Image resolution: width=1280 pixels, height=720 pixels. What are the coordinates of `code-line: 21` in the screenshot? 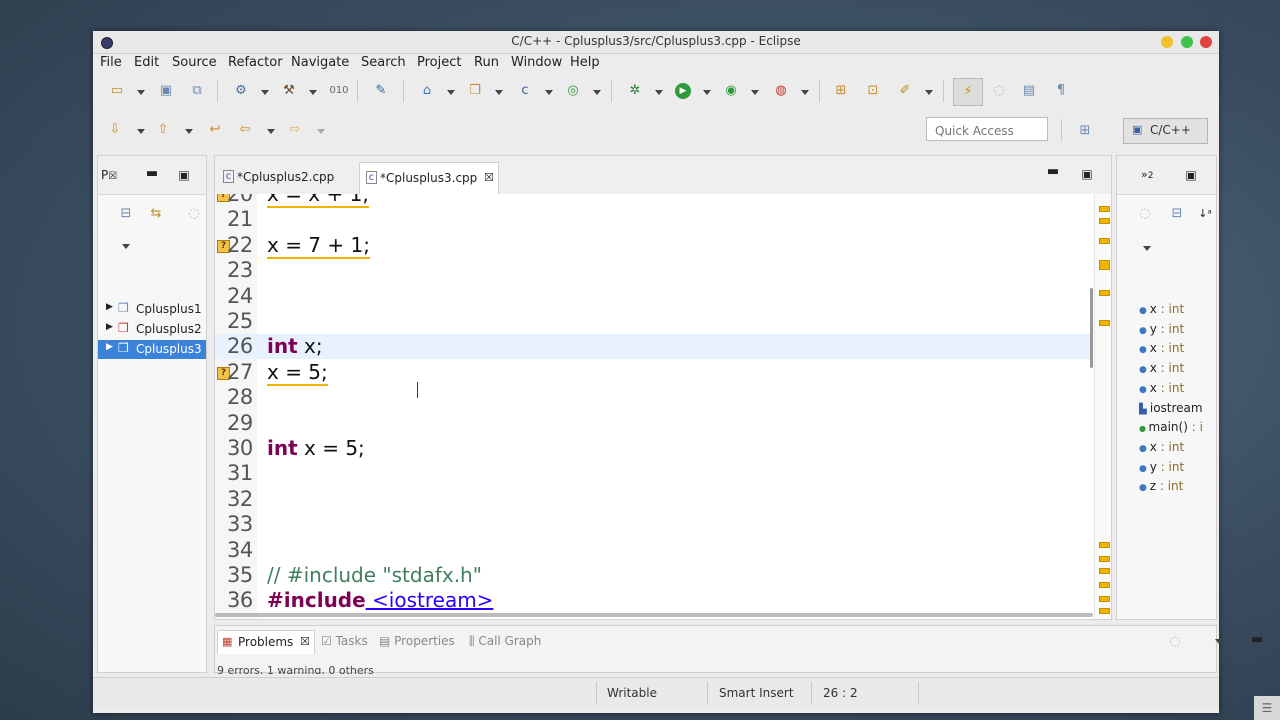 It's located at (654, 219).